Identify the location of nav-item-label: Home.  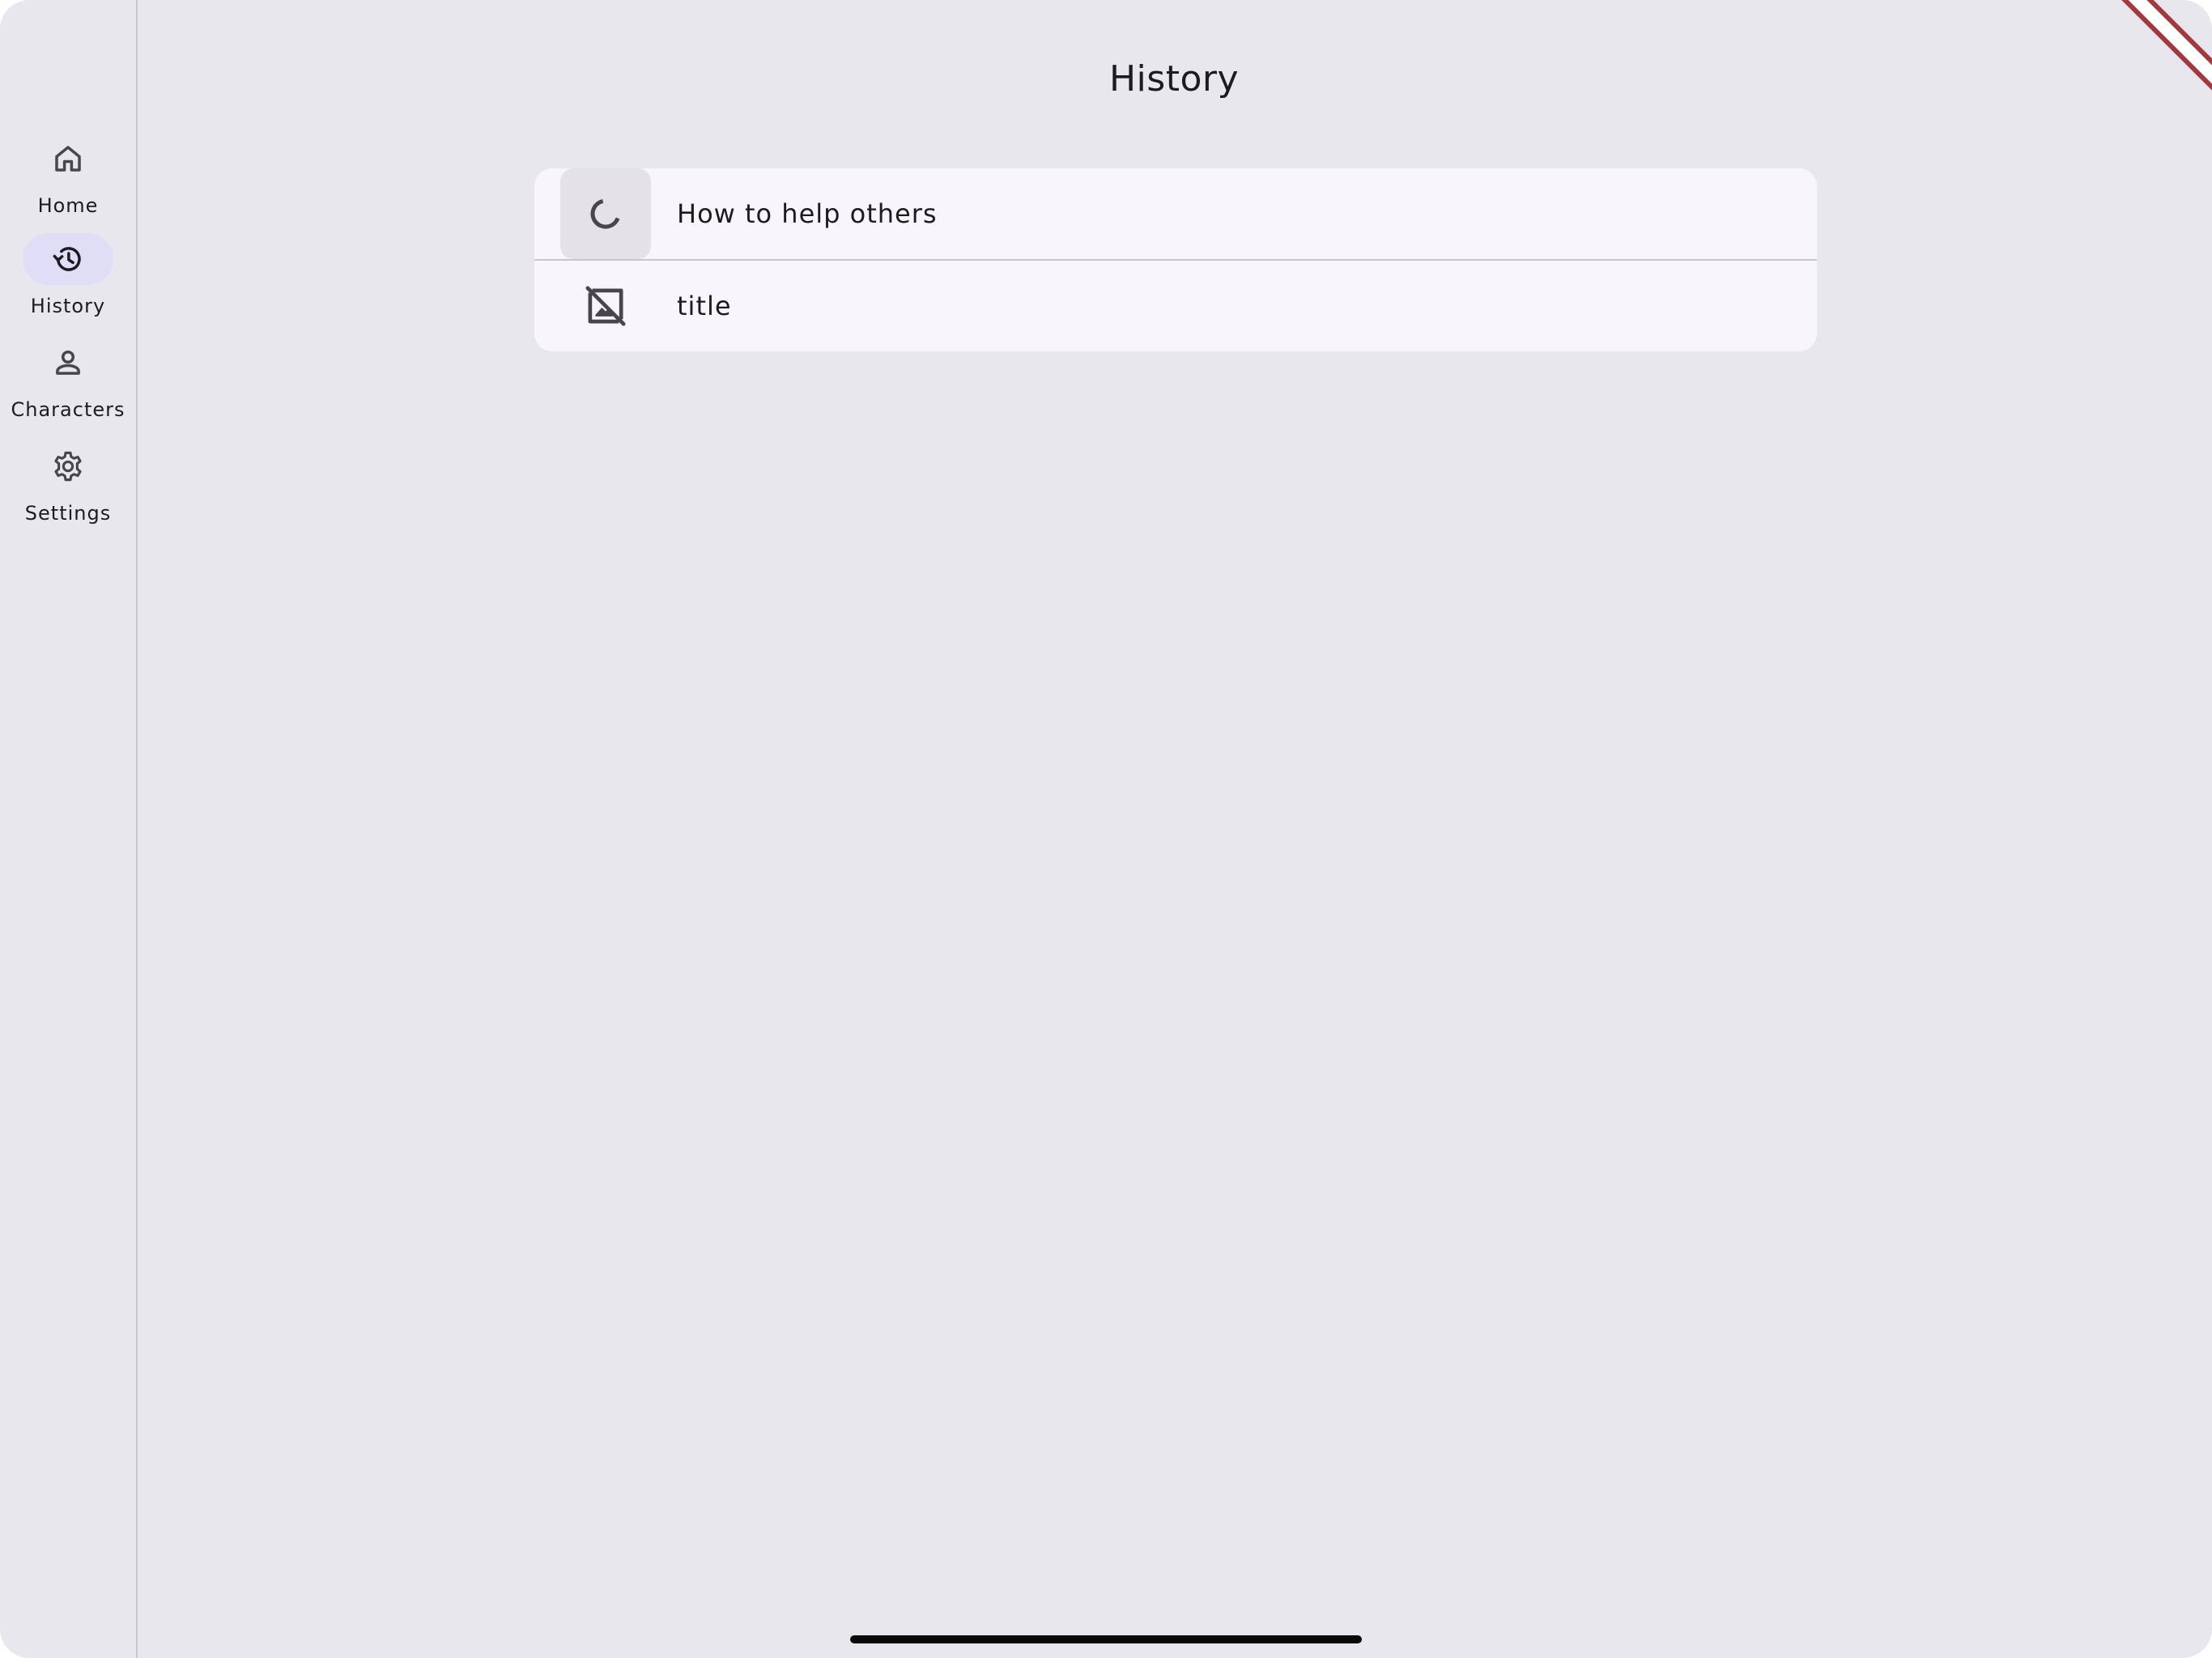
(68, 205).